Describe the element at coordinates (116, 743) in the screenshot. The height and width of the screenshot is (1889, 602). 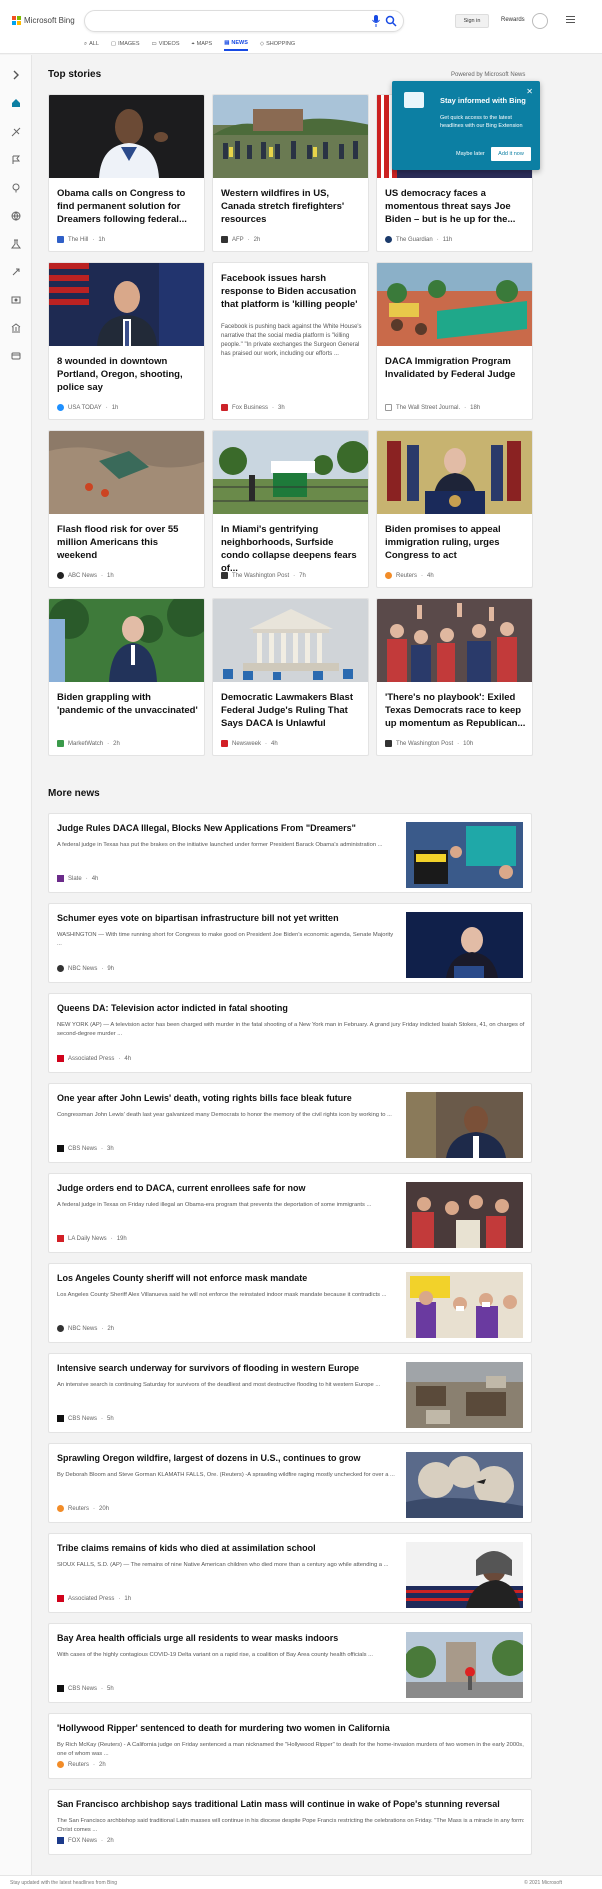
I see `story-time: 2h` at that location.